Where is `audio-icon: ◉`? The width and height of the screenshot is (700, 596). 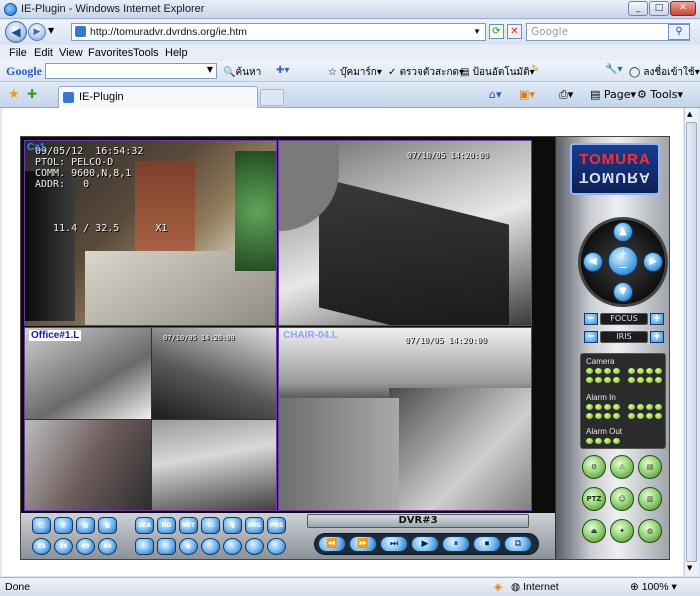
audio-icon: ◉ is located at coordinates (188, 546).